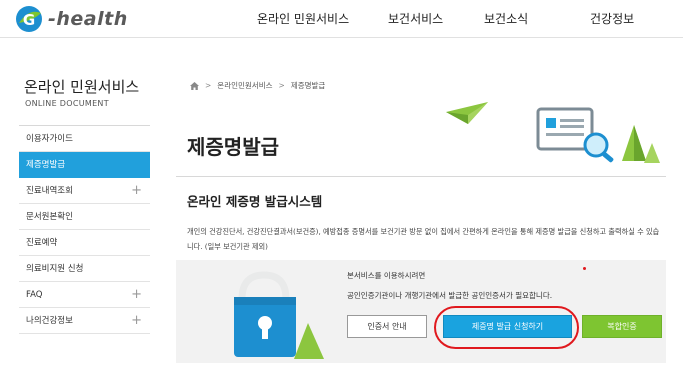 The width and height of the screenshot is (683, 367). I want to click on annotation-dot, so click(584, 268).